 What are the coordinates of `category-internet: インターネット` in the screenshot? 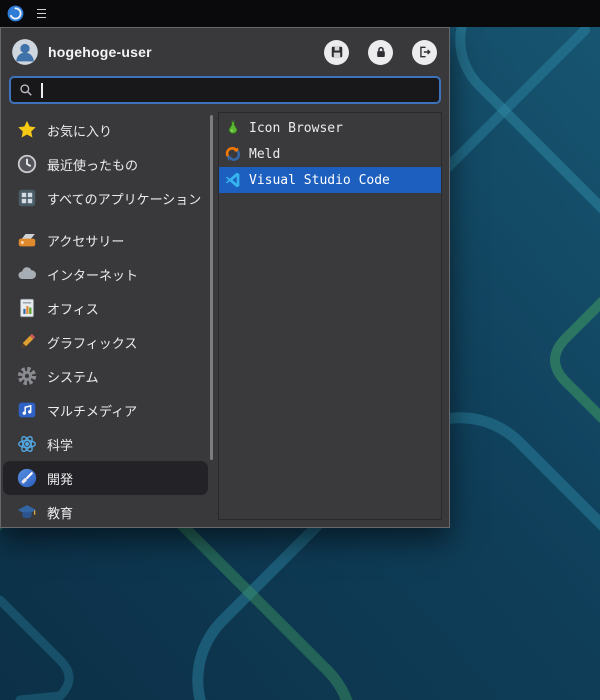 It's located at (105, 274).